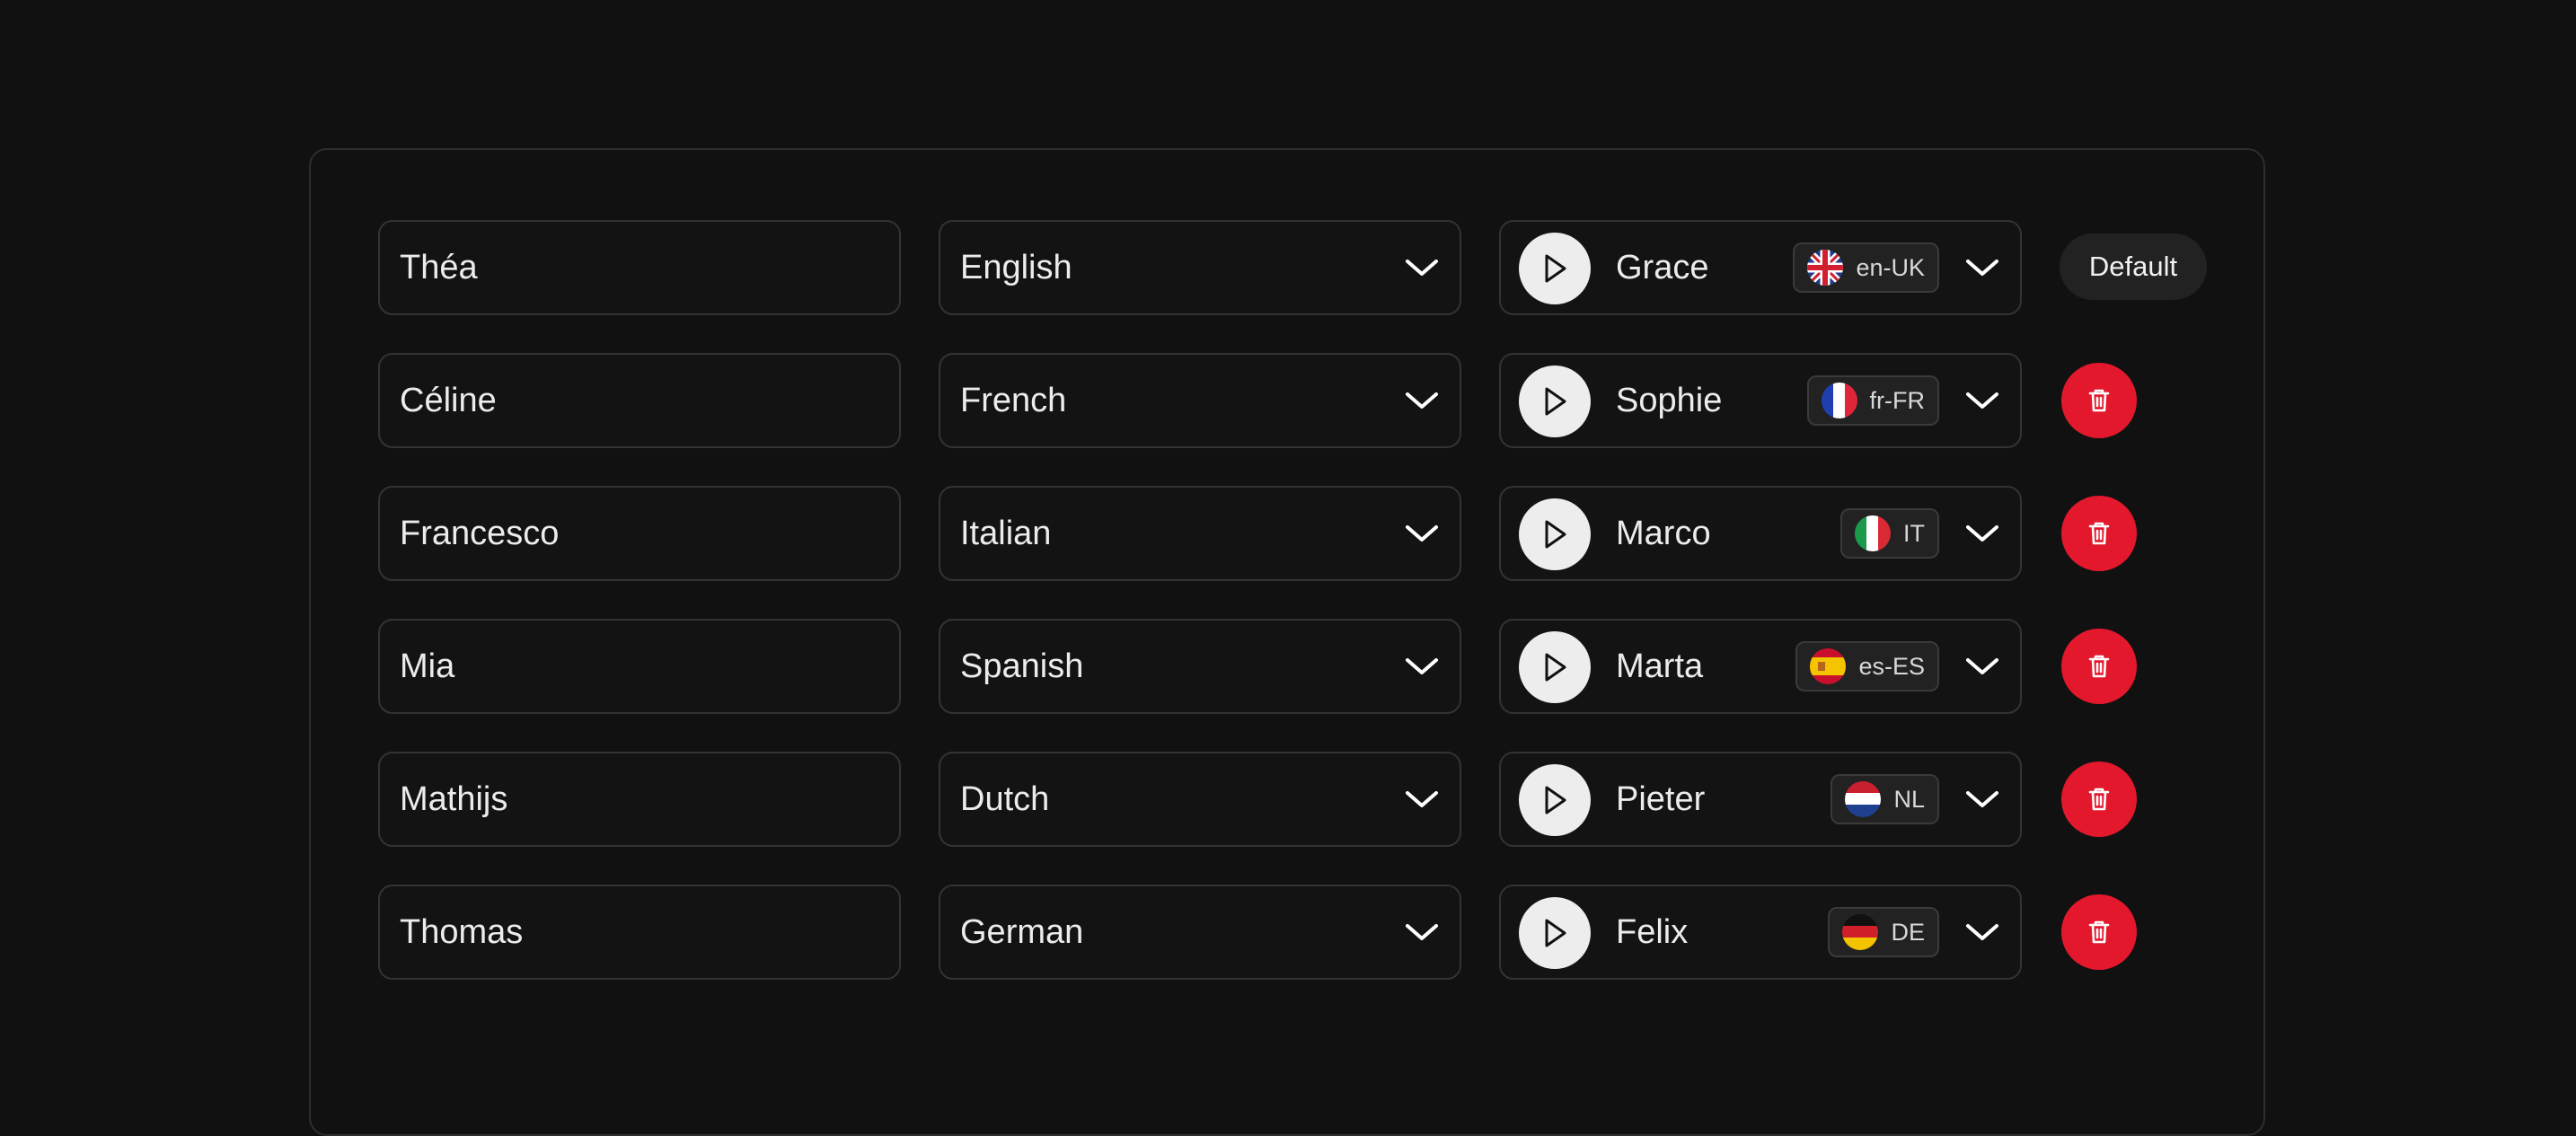 The image size is (2576, 1136). What do you see at coordinates (1005, 799) in the screenshot?
I see `language-value: Dutch` at bounding box center [1005, 799].